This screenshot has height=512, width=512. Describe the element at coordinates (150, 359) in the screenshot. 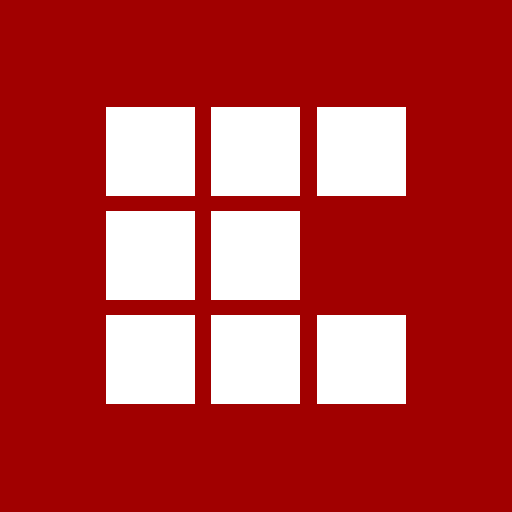

I see `grid-tile-r3-c1` at that location.